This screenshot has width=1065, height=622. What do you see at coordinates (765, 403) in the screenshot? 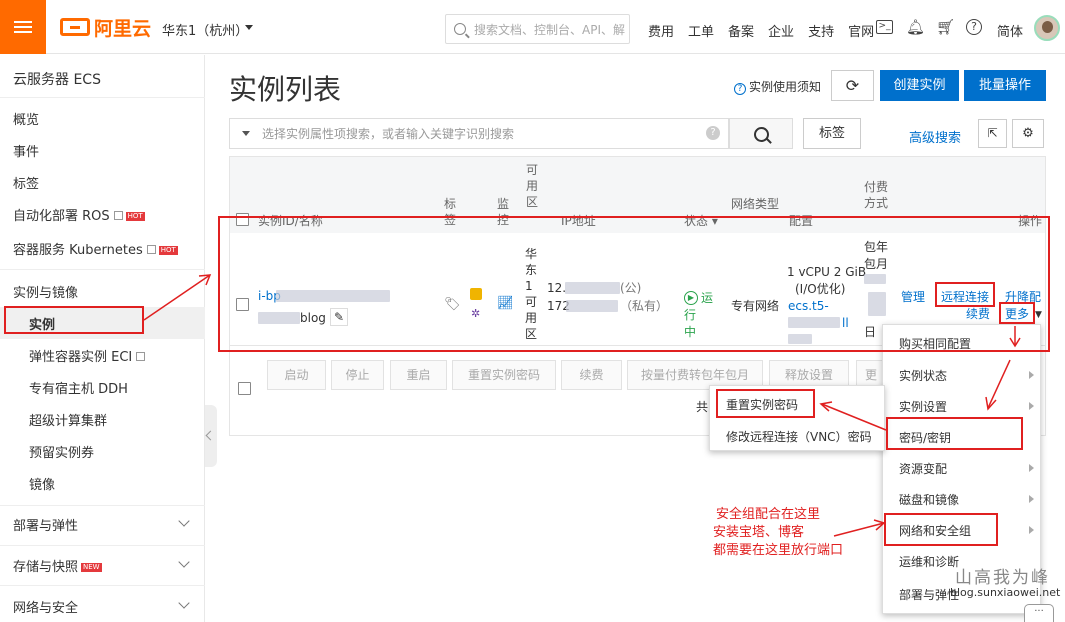
I see `highlight-reset-password` at bounding box center [765, 403].